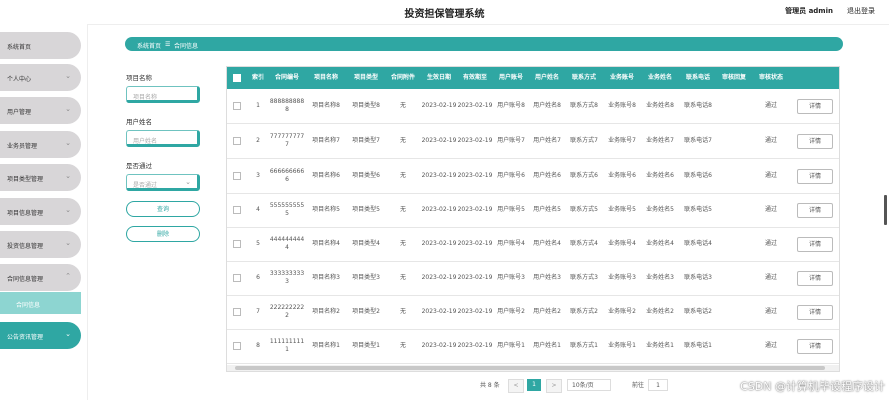  Describe the element at coordinates (698, 277) in the screenshot. I see `cell: 联系电话3` at that location.